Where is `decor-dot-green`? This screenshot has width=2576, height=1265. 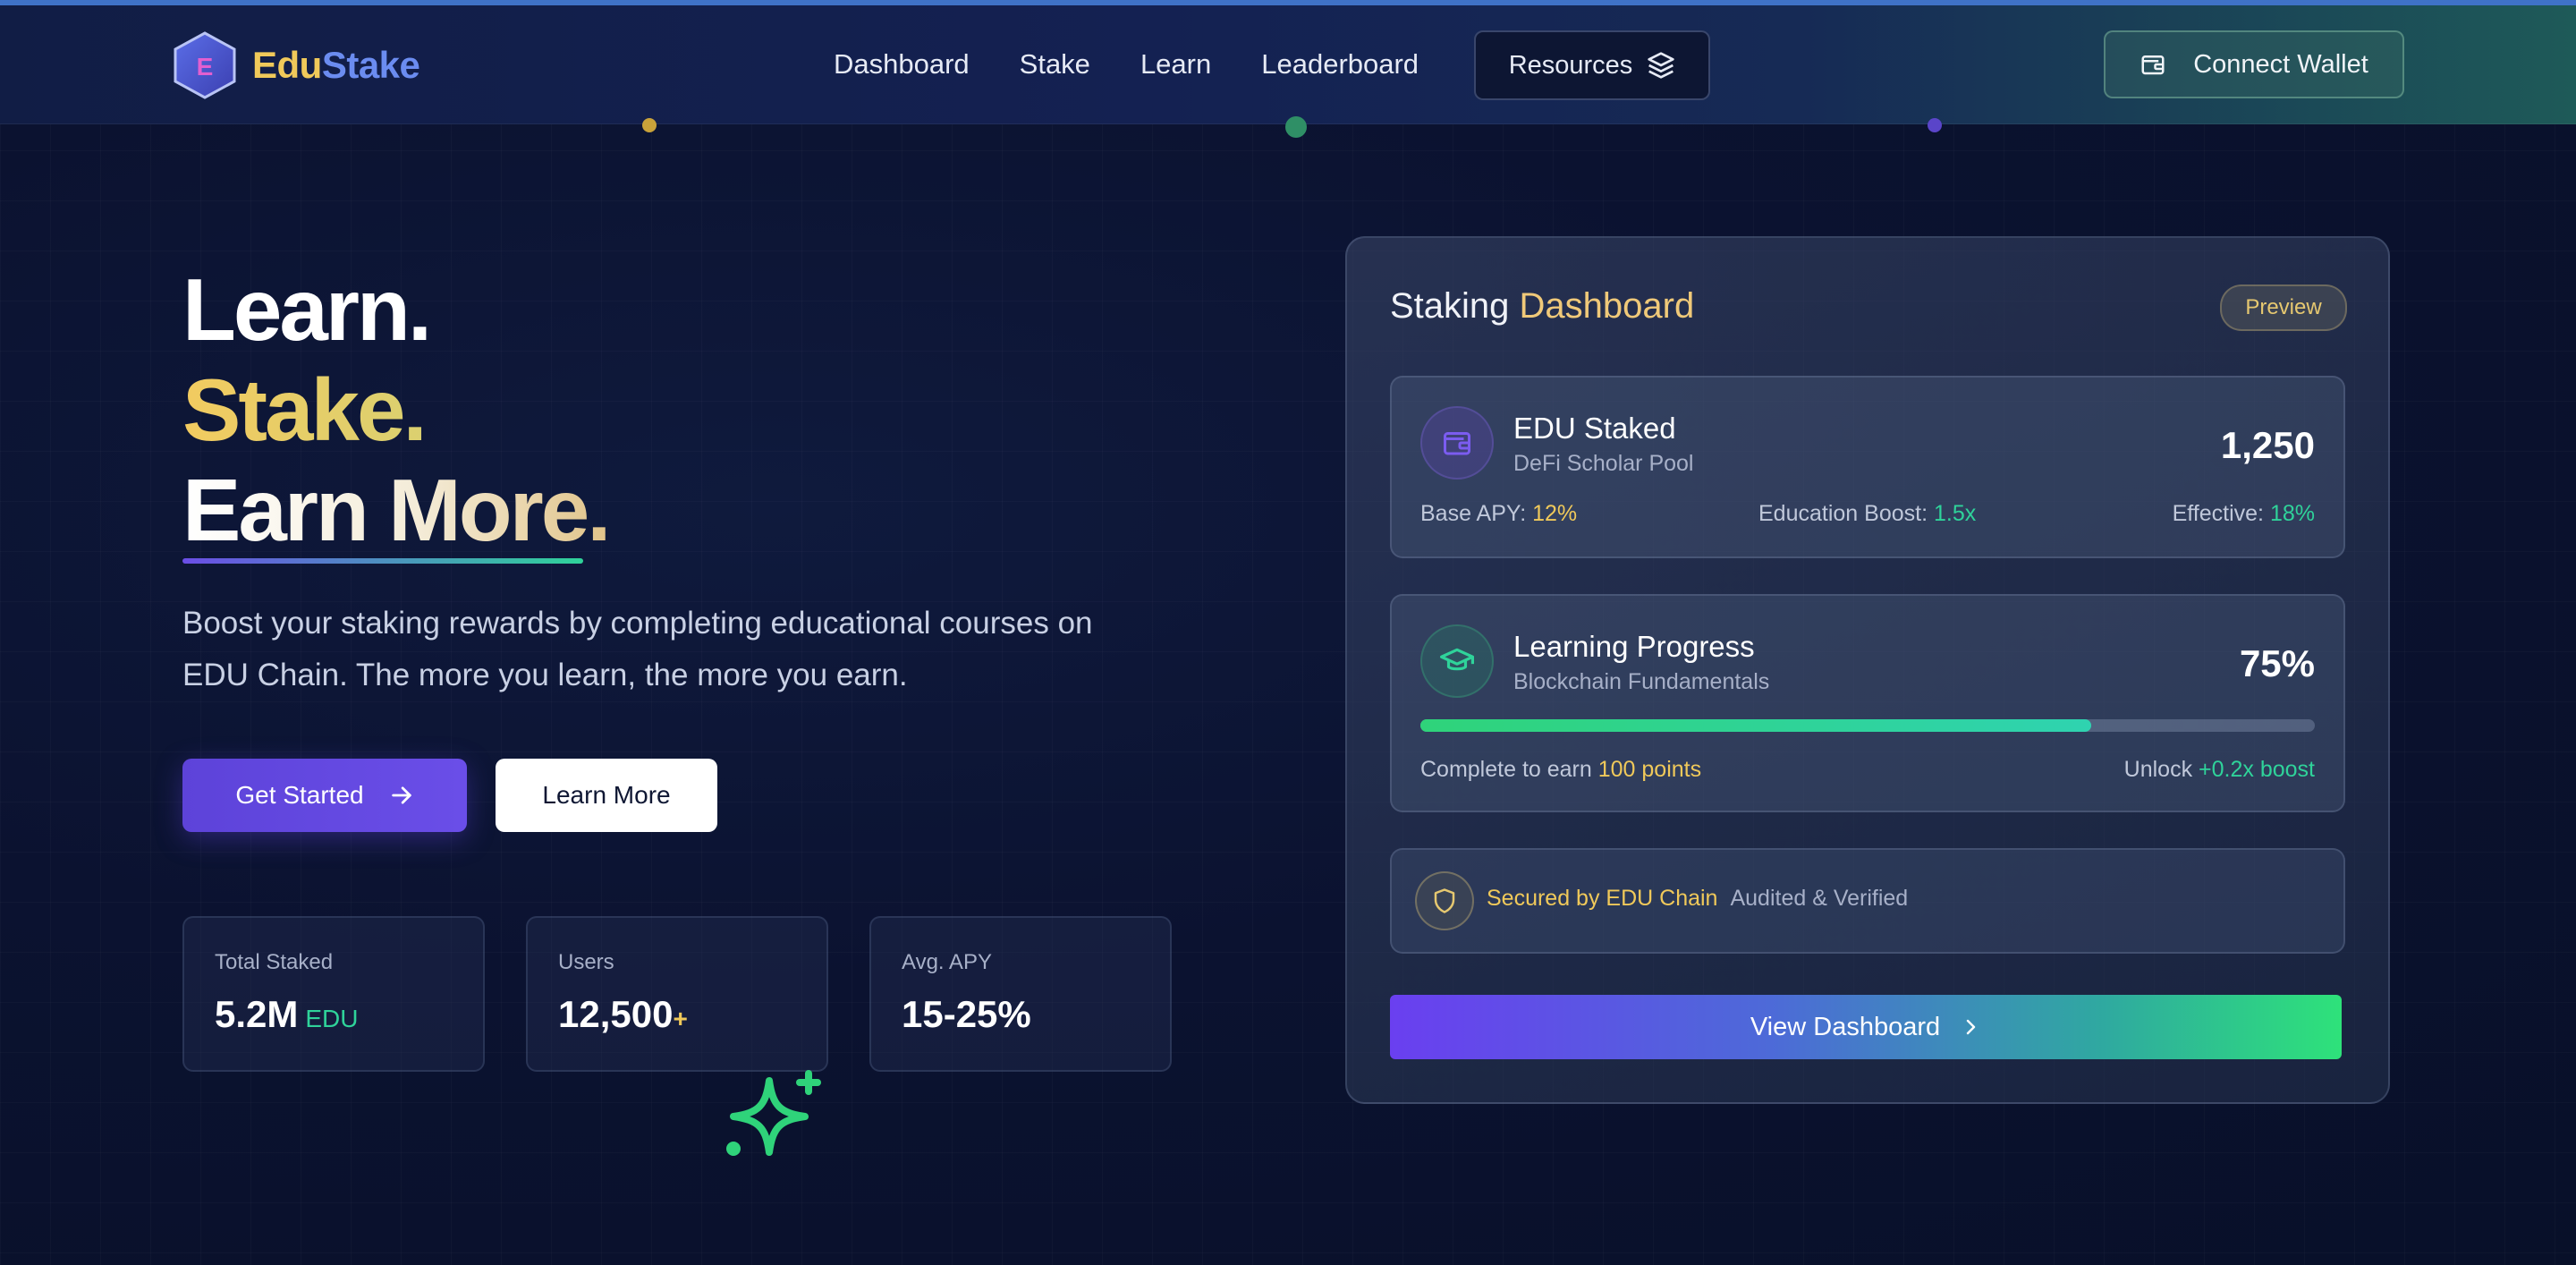 decor-dot-green is located at coordinates (1296, 127).